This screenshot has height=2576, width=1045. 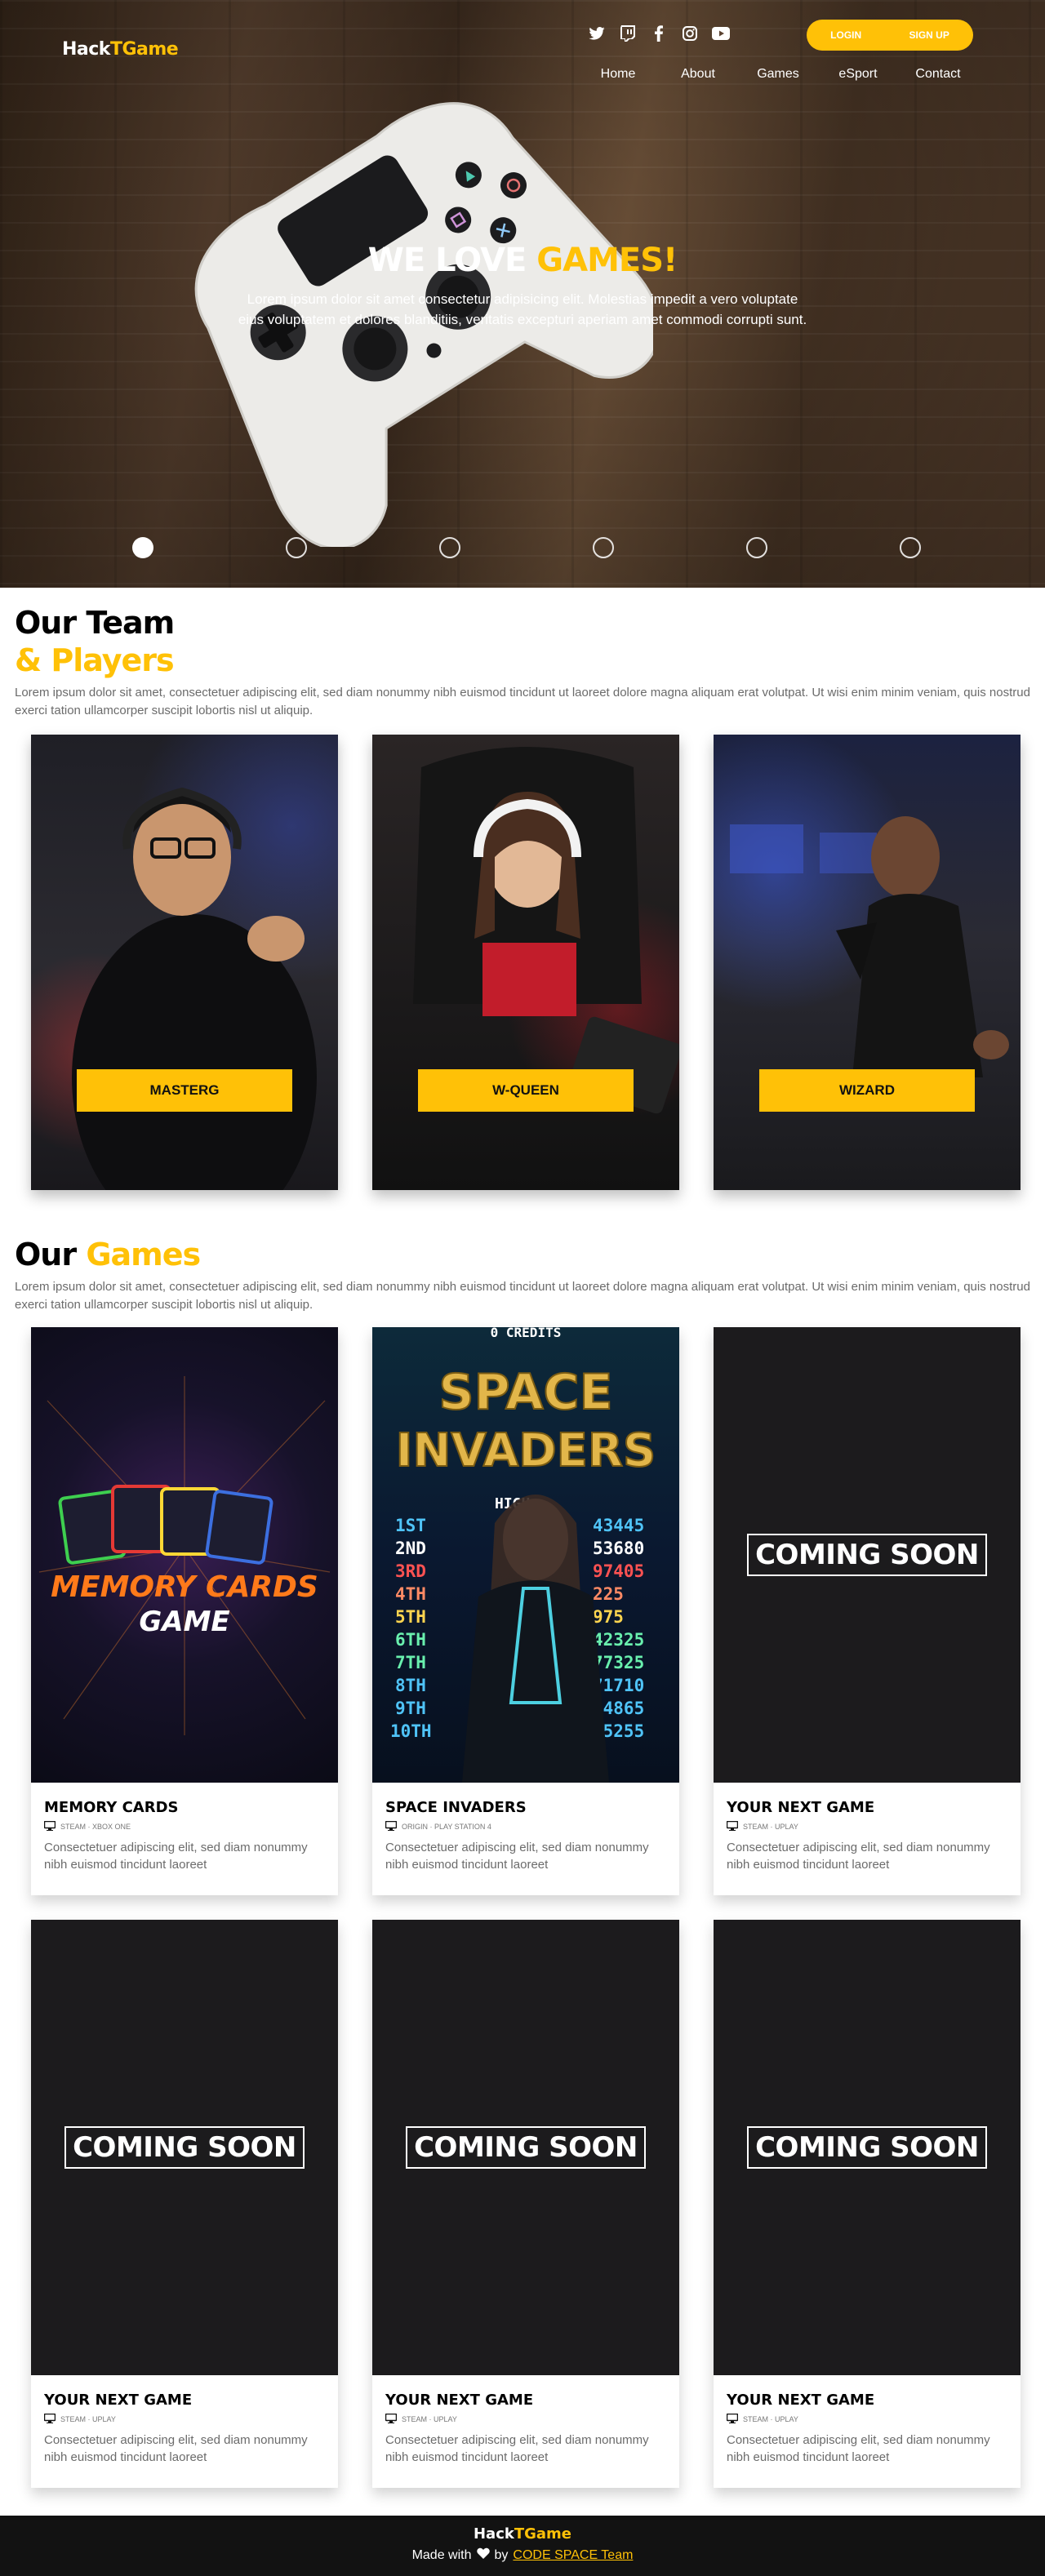 I want to click on main-nav: Home About Games eSport Contact, so click(x=778, y=74).